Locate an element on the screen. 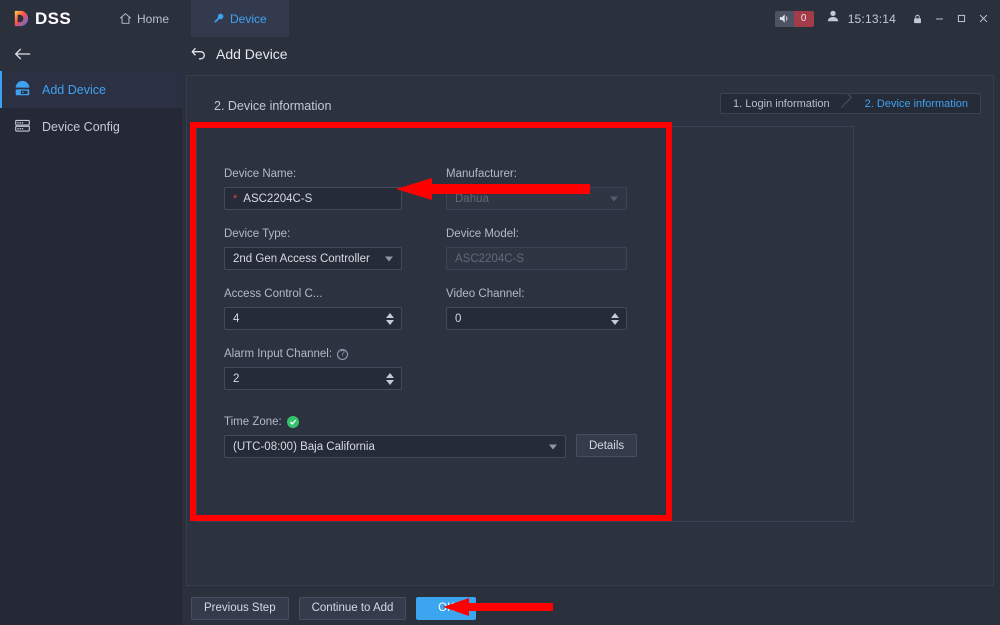 The image size is (1000, 625). app-logo: DSS is located at coordinates (44, 19).